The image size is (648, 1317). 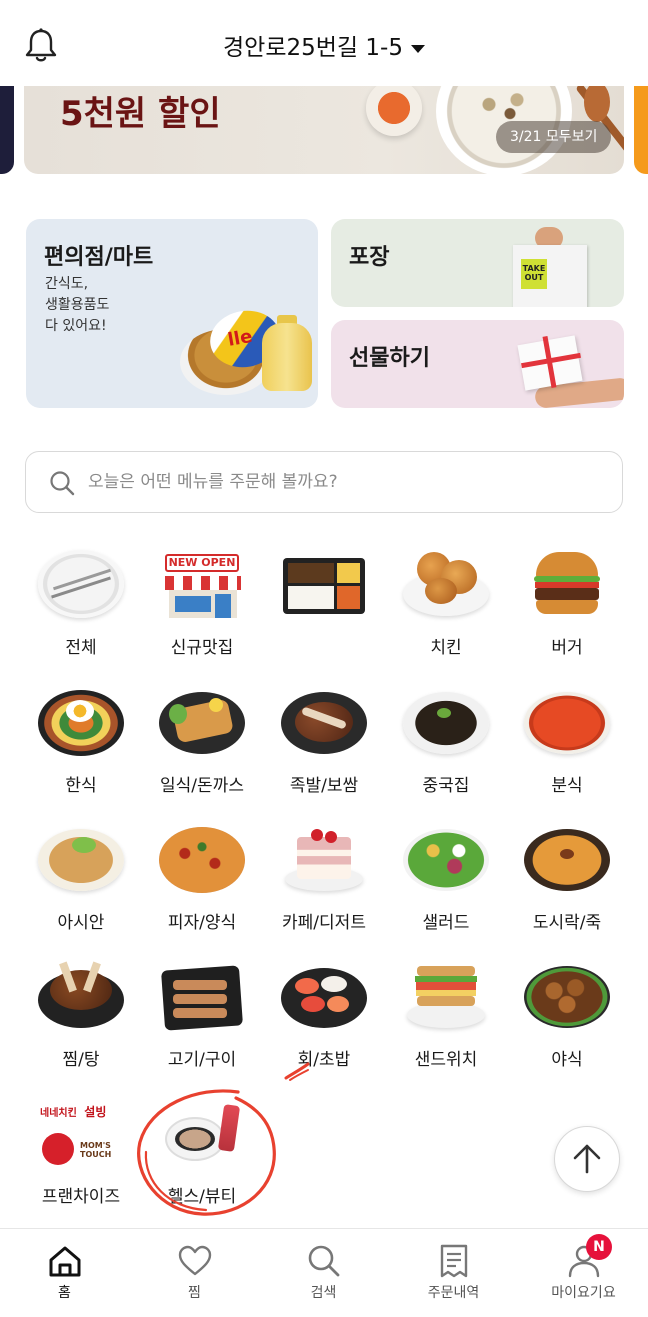 I want to click on category-bento, so click(x=324, y=608).